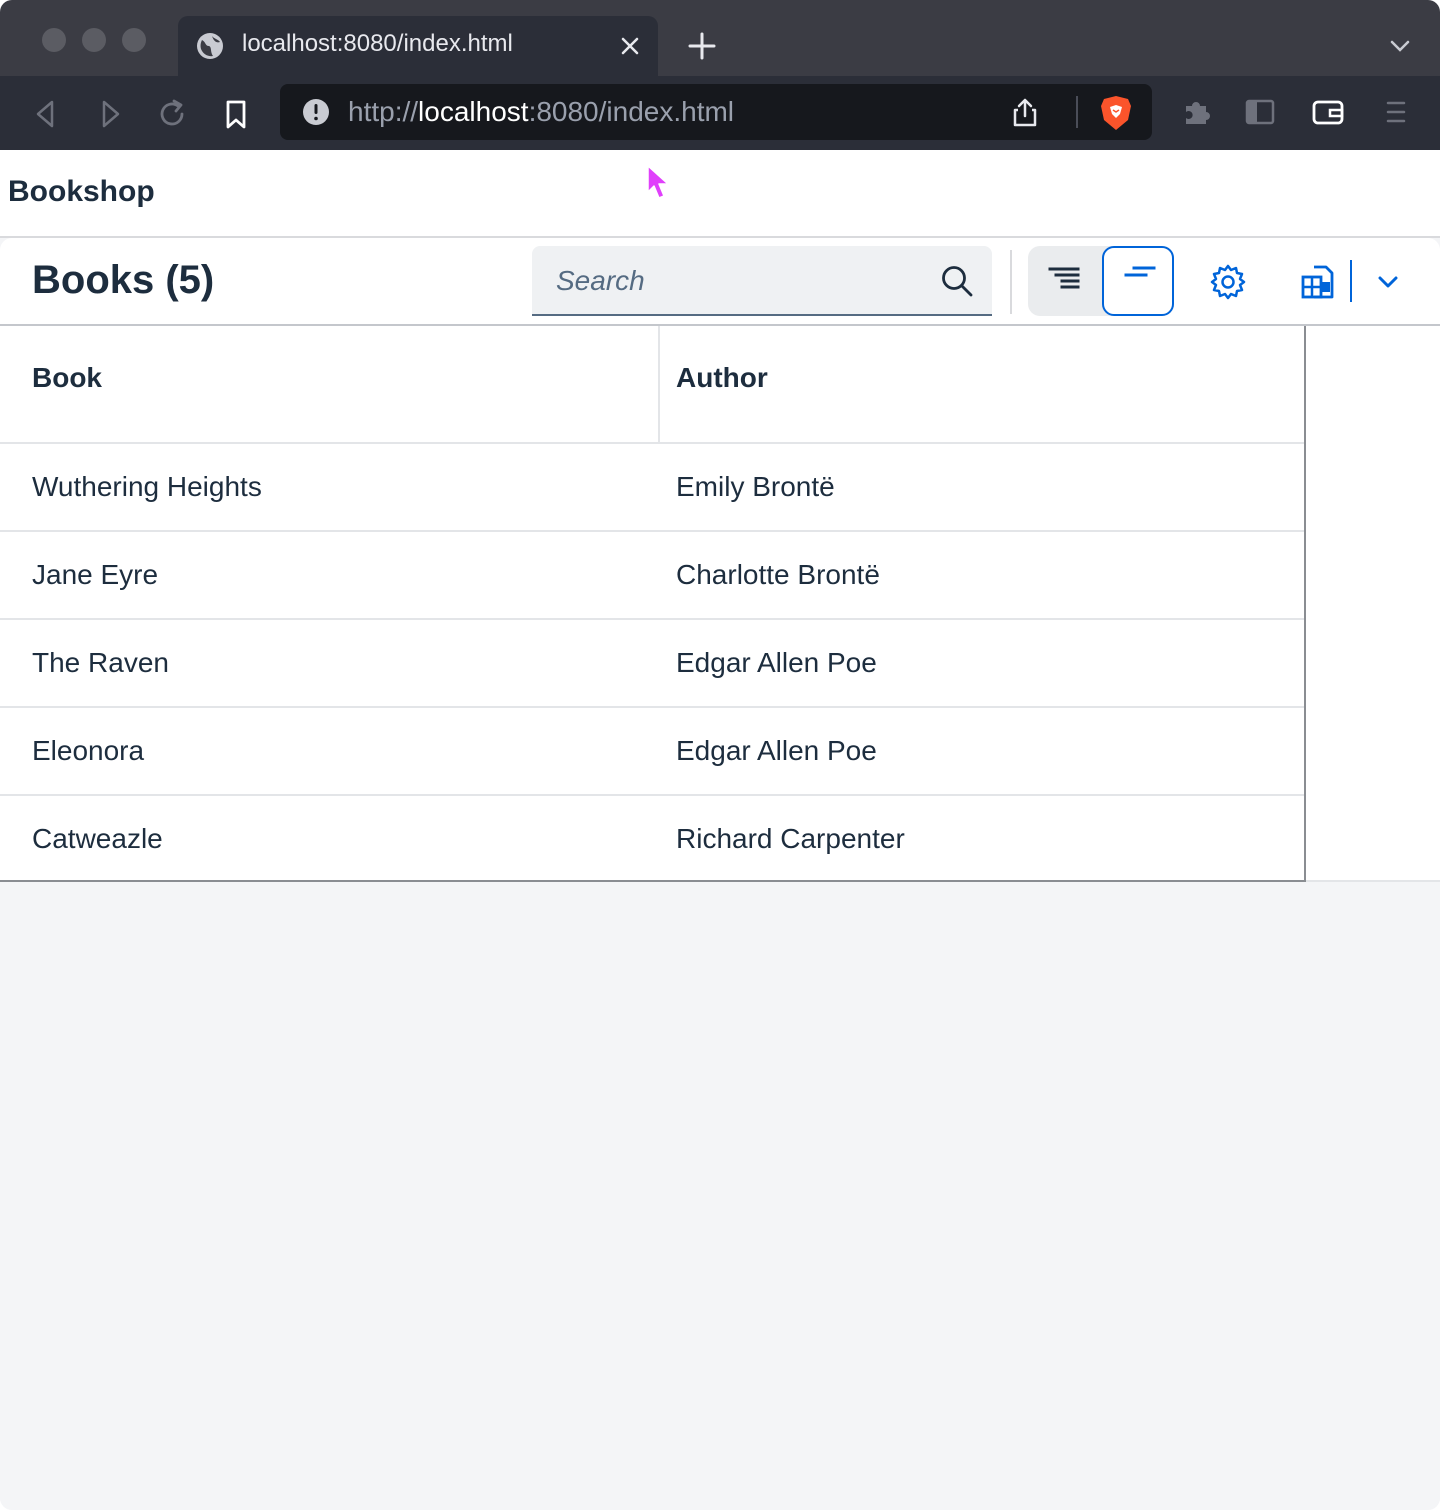  Describe the element at coordinates (630, 46) in the screenshot. I see `close-icon` at that location.